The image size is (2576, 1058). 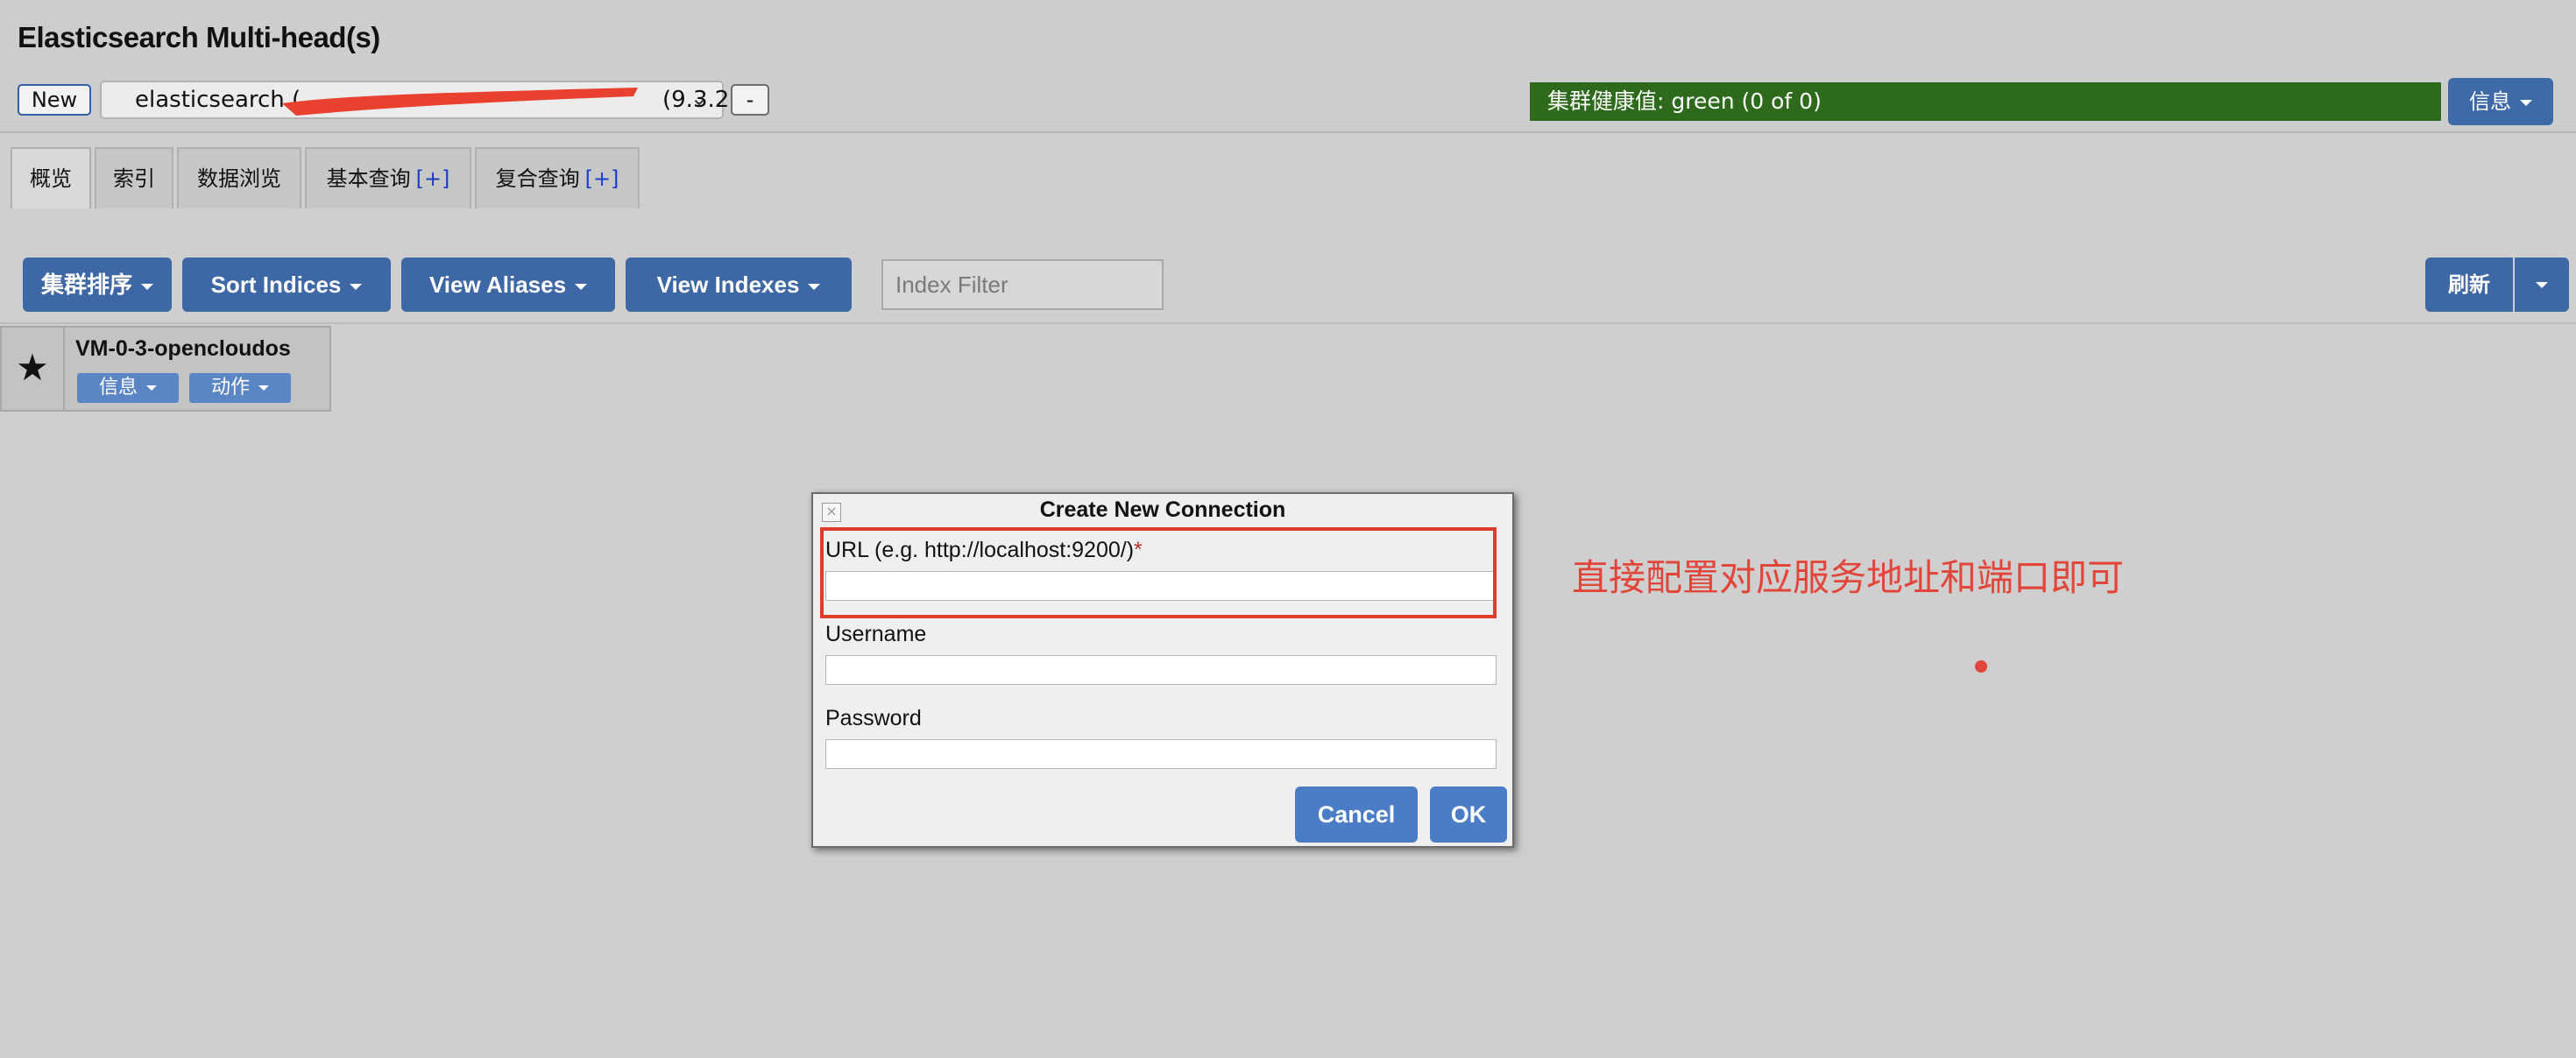 What do you see at coordinates (1022, 284) in the screenshot?
I see `index-filter-input` at bounding box center [1022, 284].